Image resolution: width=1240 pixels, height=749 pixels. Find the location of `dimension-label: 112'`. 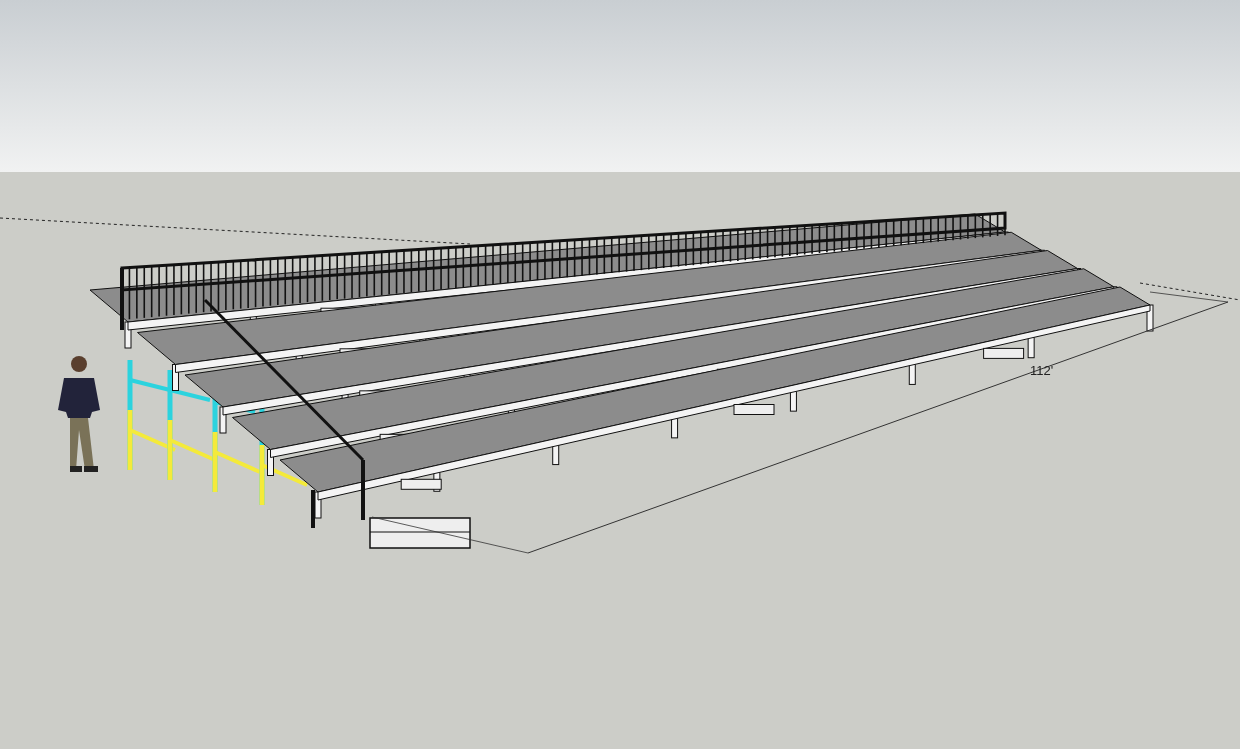

dimension-label: 112' is located at coordinates (1042, 370).